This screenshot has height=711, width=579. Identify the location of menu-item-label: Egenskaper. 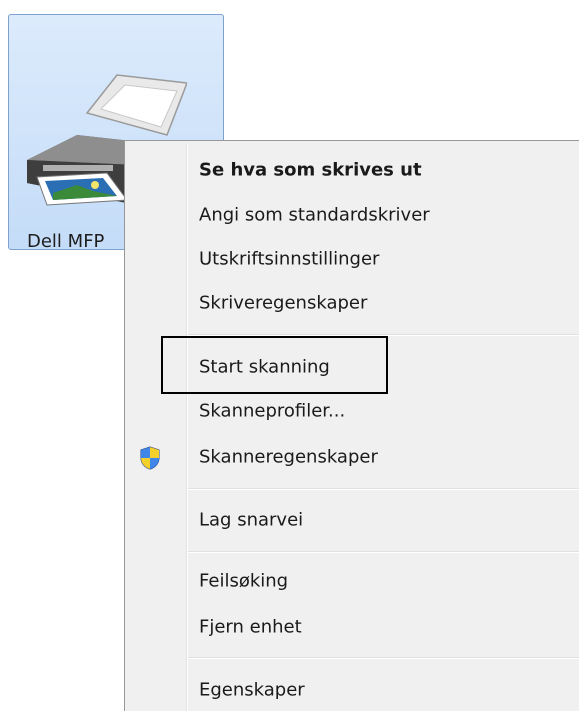
(252, 690).